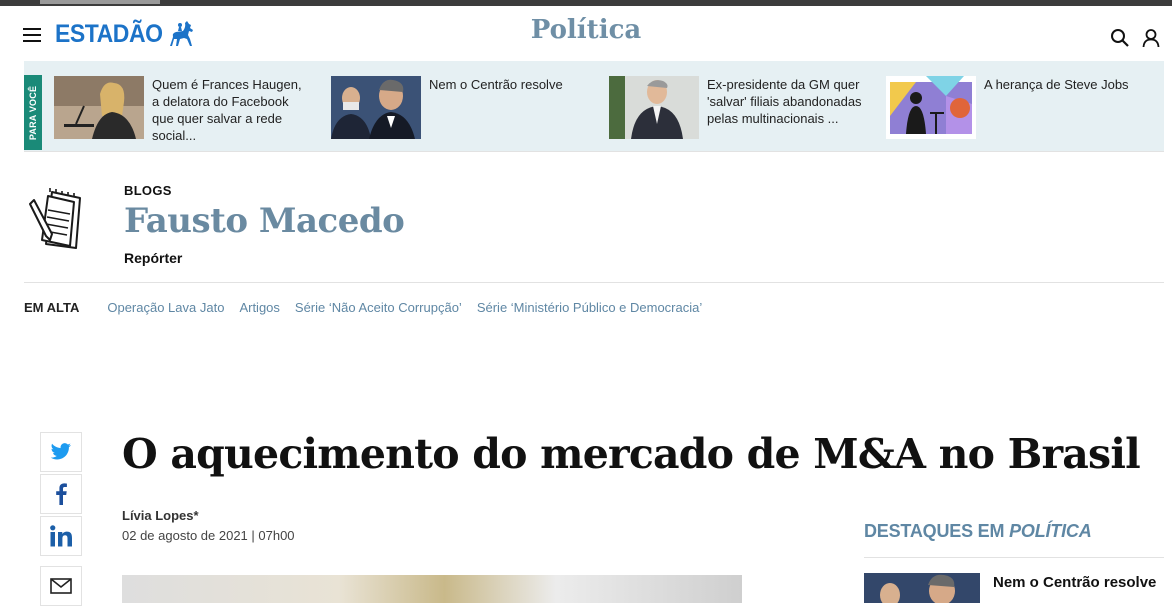 This screenshot has height=606, width=1172. I want to click on section-title: Política, so click(586, 30).